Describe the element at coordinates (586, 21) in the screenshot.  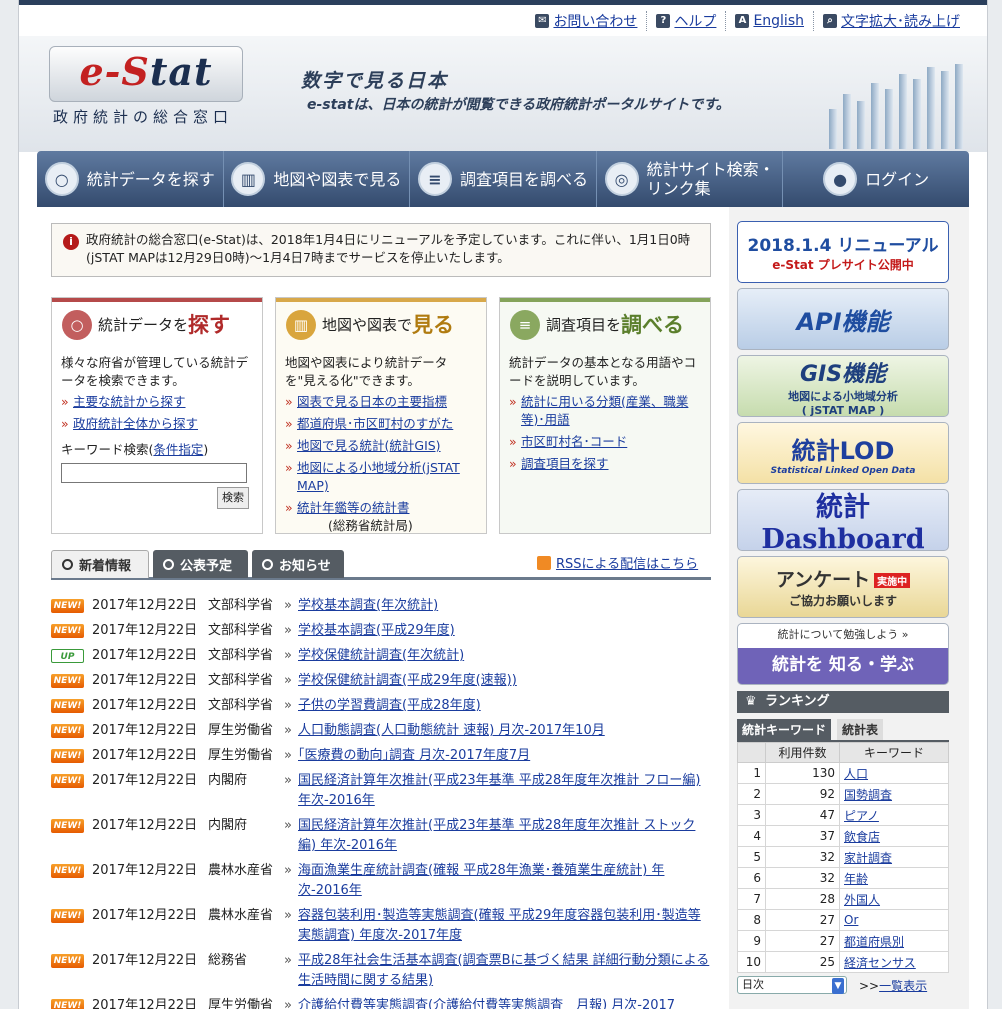
I see `contact-link: ✉ お問い合わせ` at that location.